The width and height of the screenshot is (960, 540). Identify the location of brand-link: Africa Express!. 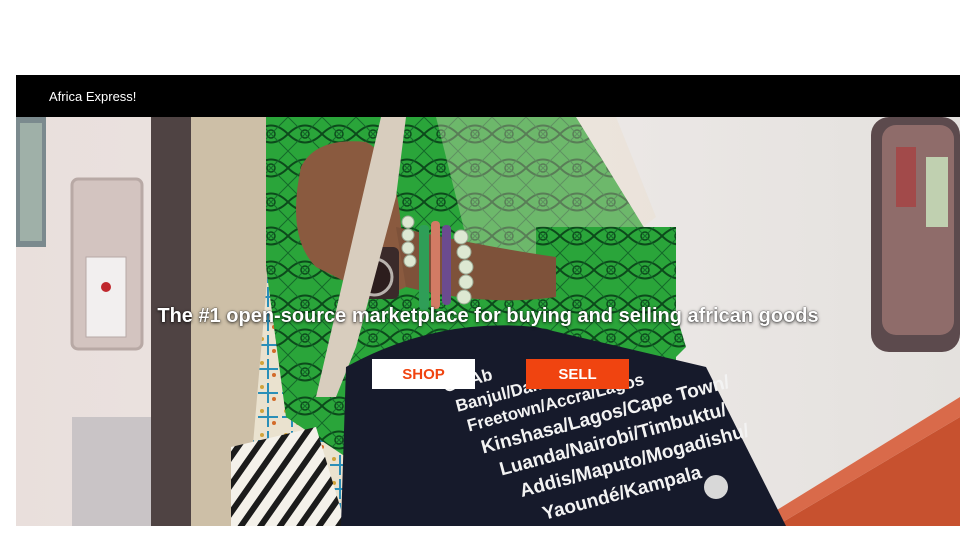
(92, 96).